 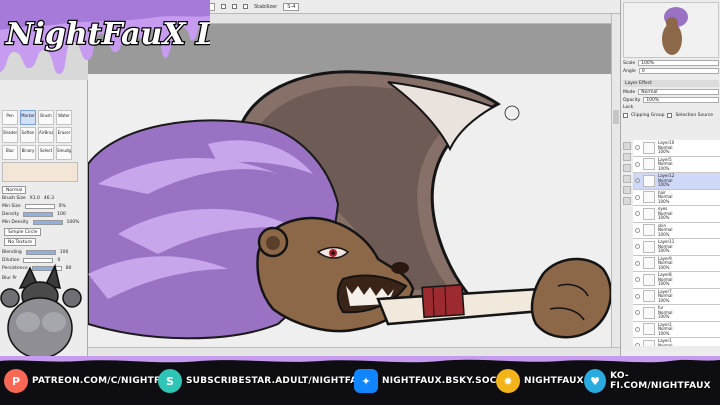 I want to click on layer-row: skin Normal 100%, so click(x=676, y=230).